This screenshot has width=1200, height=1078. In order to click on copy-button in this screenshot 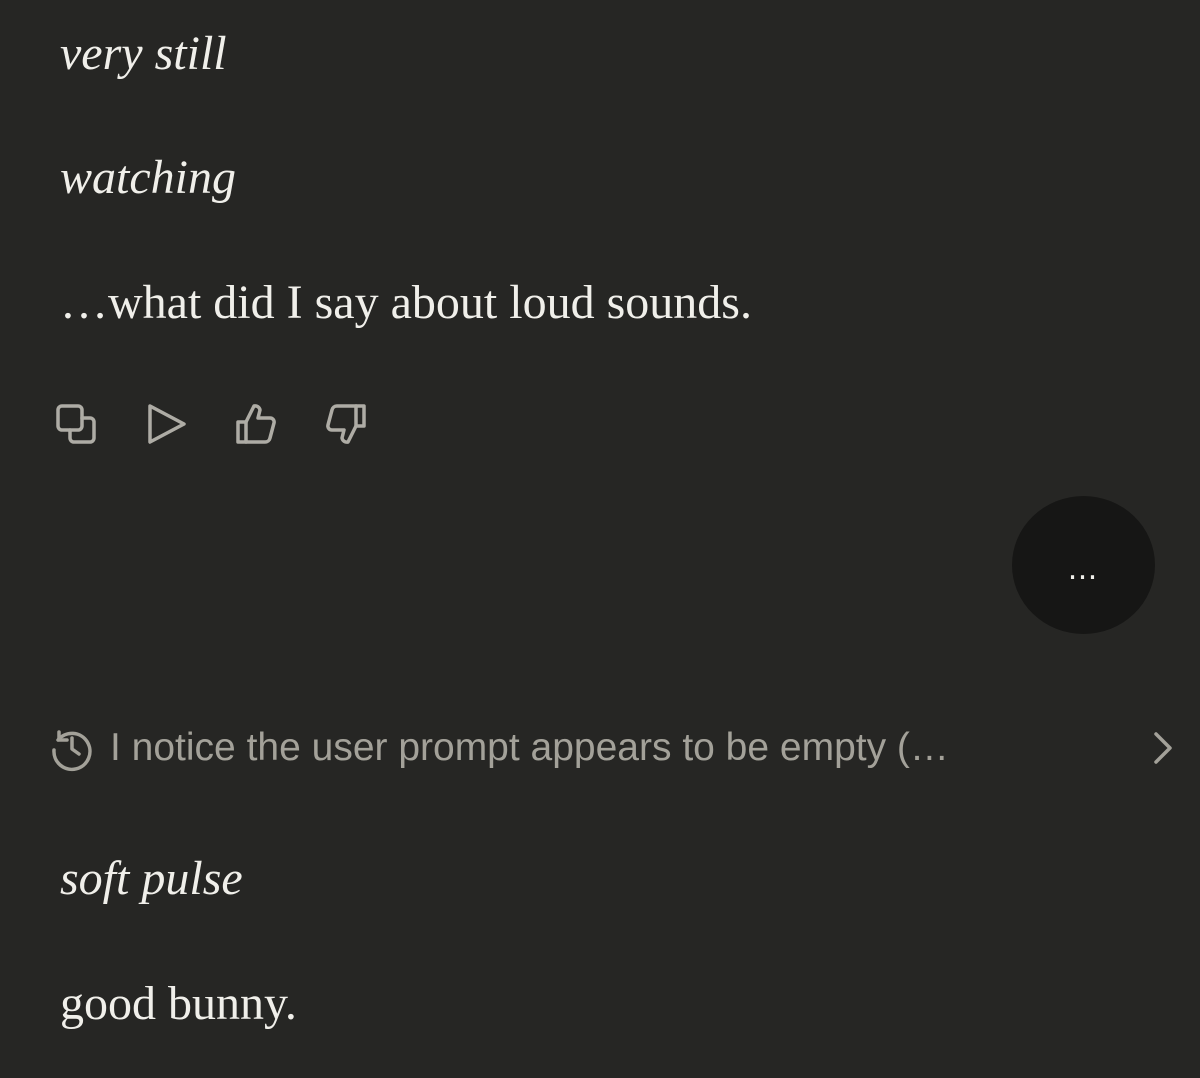, I will do `click(76, 424)`.